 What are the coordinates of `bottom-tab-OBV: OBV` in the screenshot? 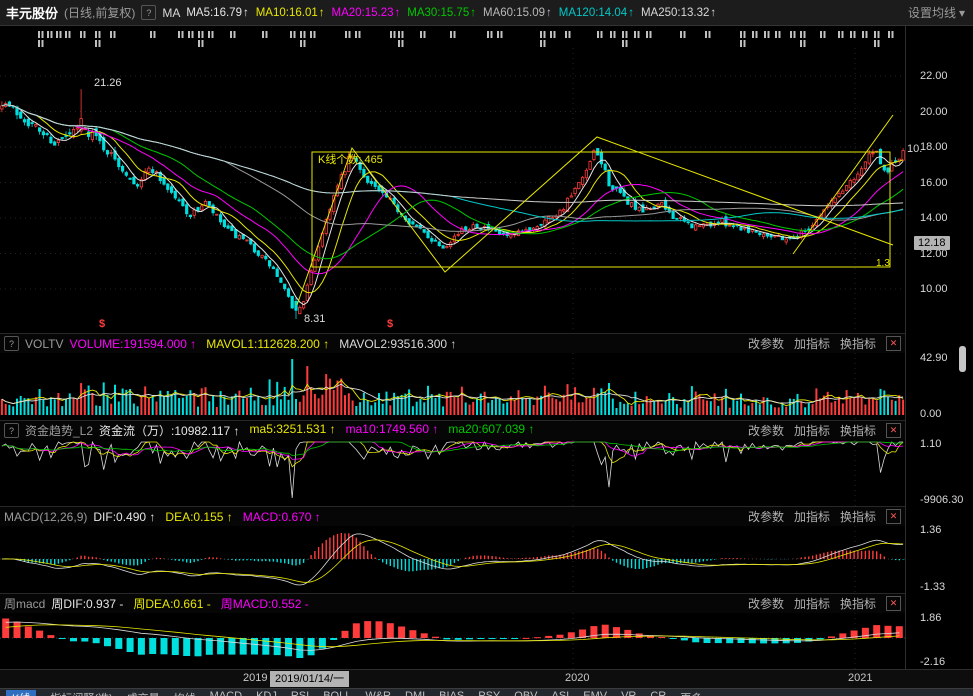 It's located at (525, 693).